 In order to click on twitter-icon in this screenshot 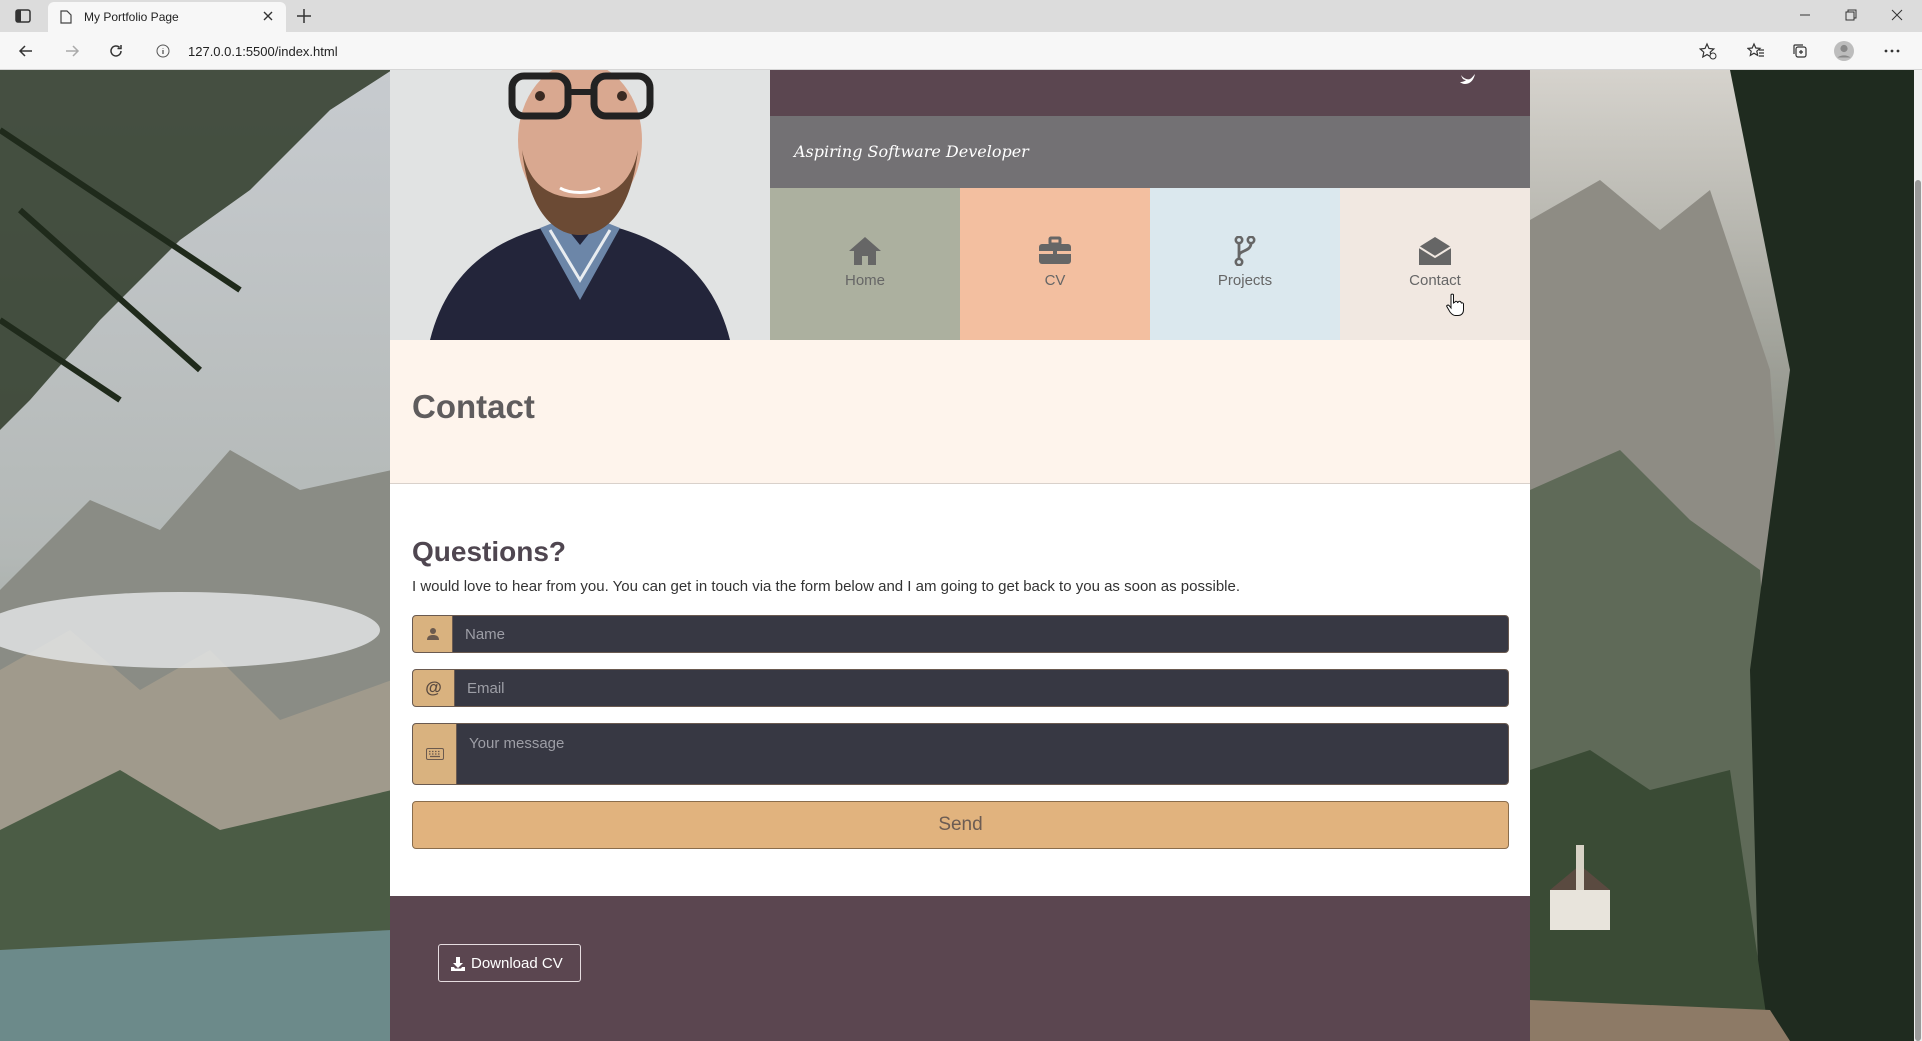, I will do `click(1468, 78)`.